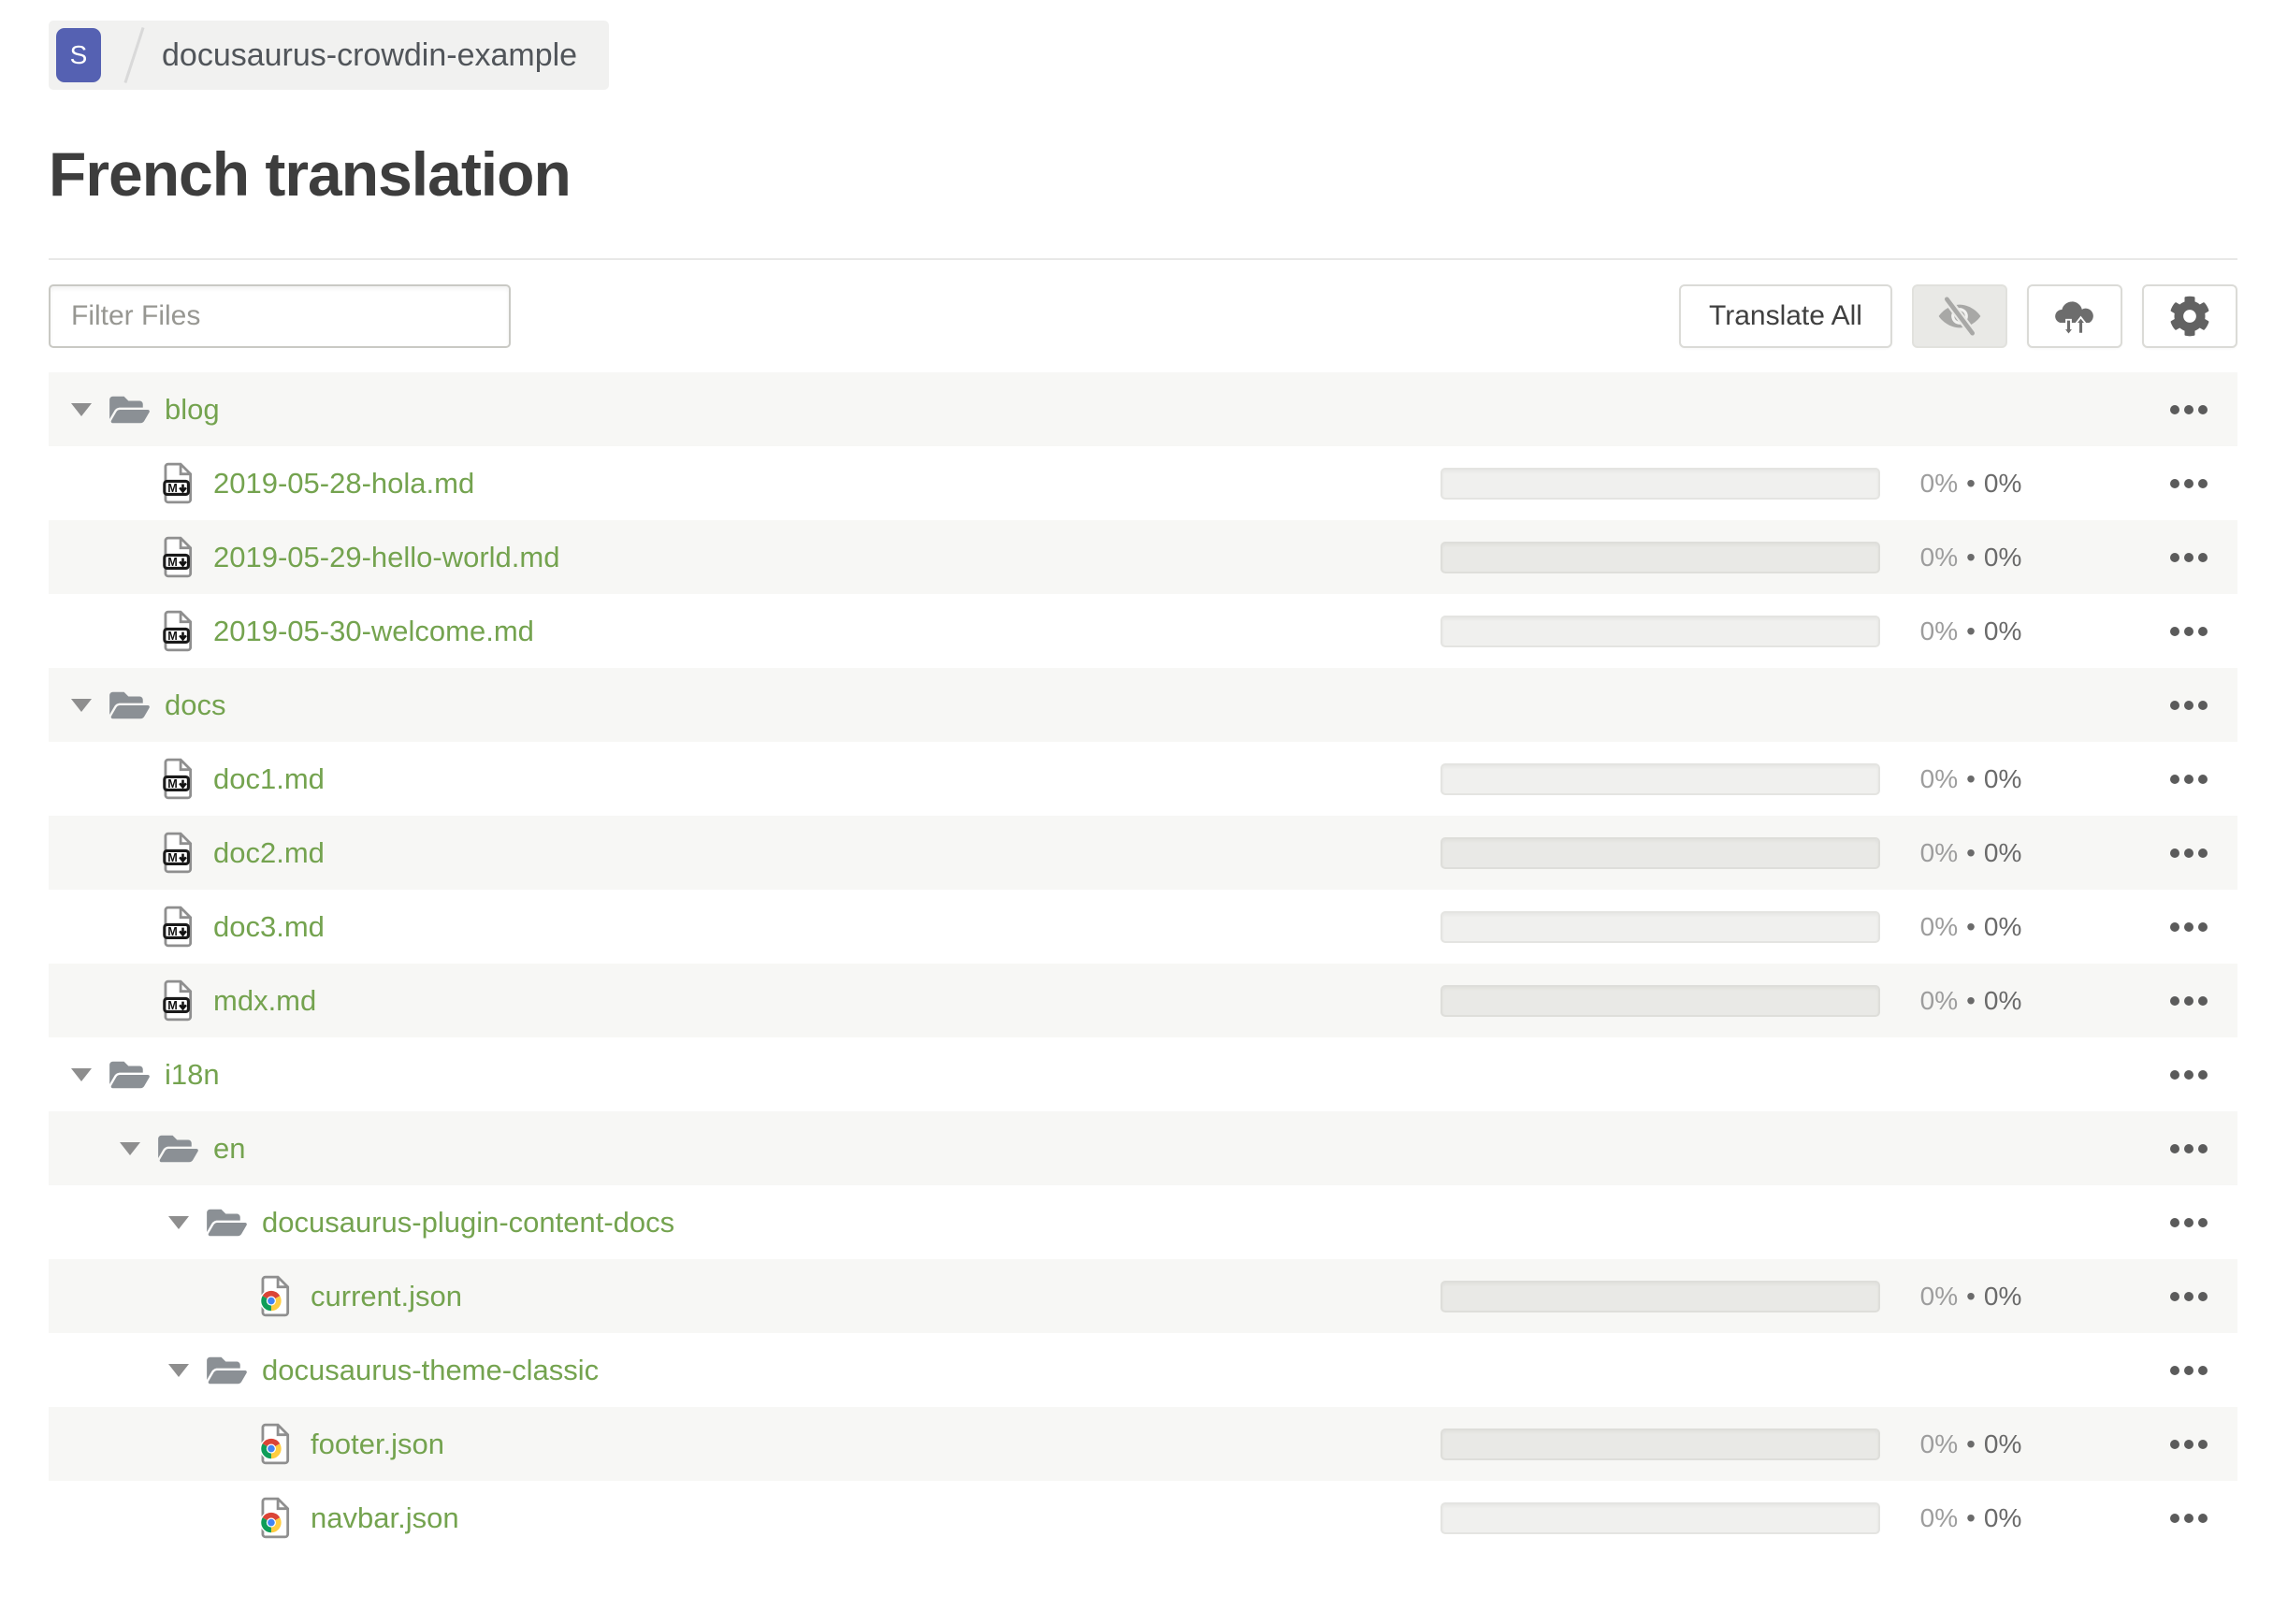 Image resolution: width=2273 pixels, height=1624 pixels. Describe the element at coordinates (1959, 316) in the screenshot. I see `visibility-toggle-button` at that location.